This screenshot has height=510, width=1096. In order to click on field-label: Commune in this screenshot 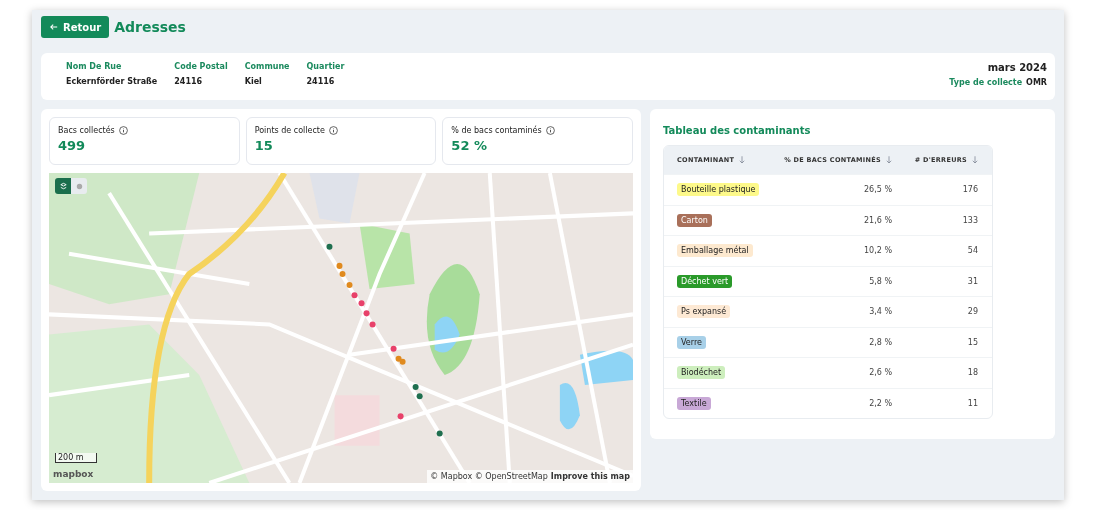, I will do `click(267, 66)`.